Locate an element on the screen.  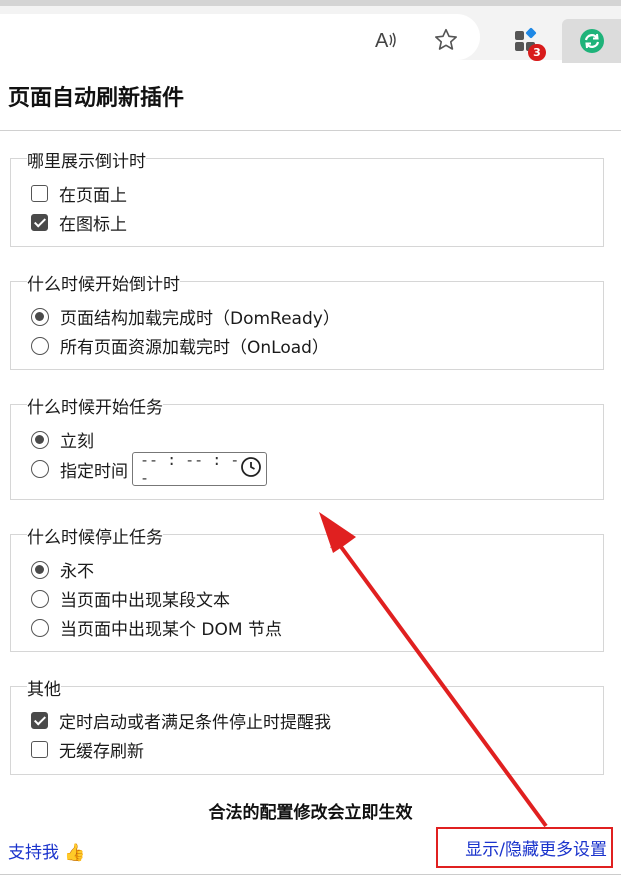
no-cache-checkbox is located at coordinates (39, 749).